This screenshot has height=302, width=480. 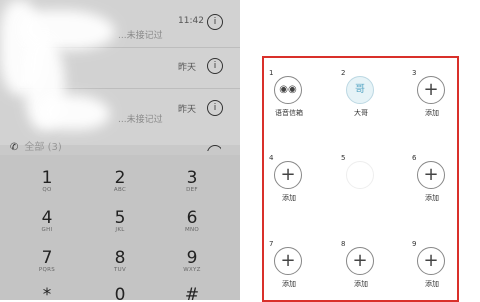 I want to click on key-1: 1 QO, so click(x=47, y=181).